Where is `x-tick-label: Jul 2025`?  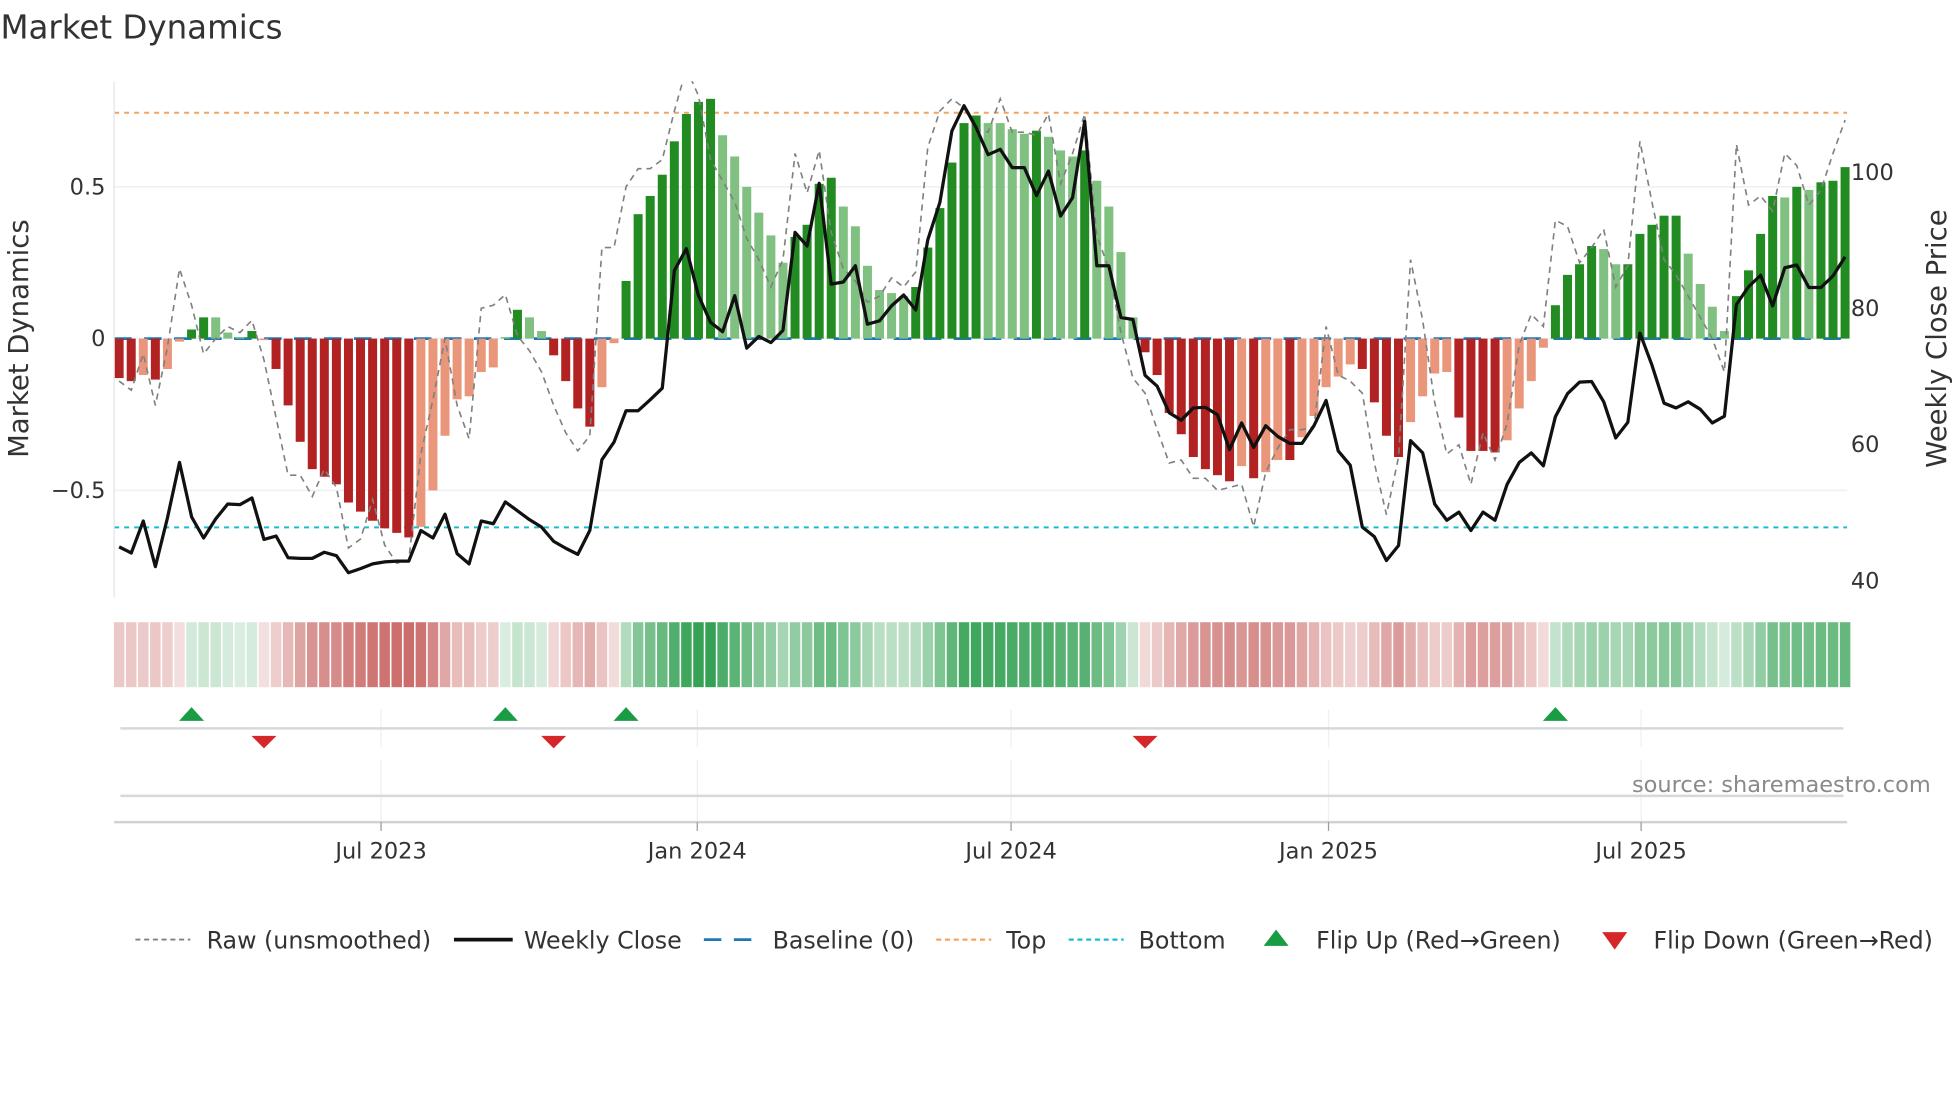 x-tick-label: Jul 2025 is located at coordinates (1639, 851).